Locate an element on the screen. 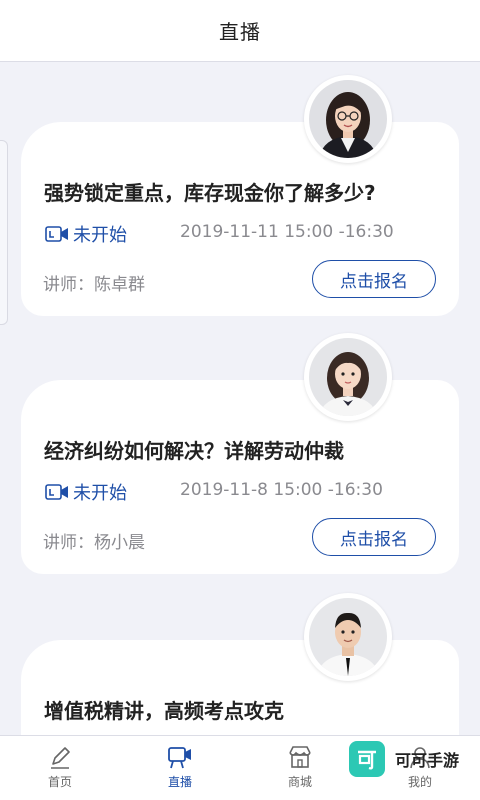  watermark-text: 可可手游 is located at coordinates (427, 760).